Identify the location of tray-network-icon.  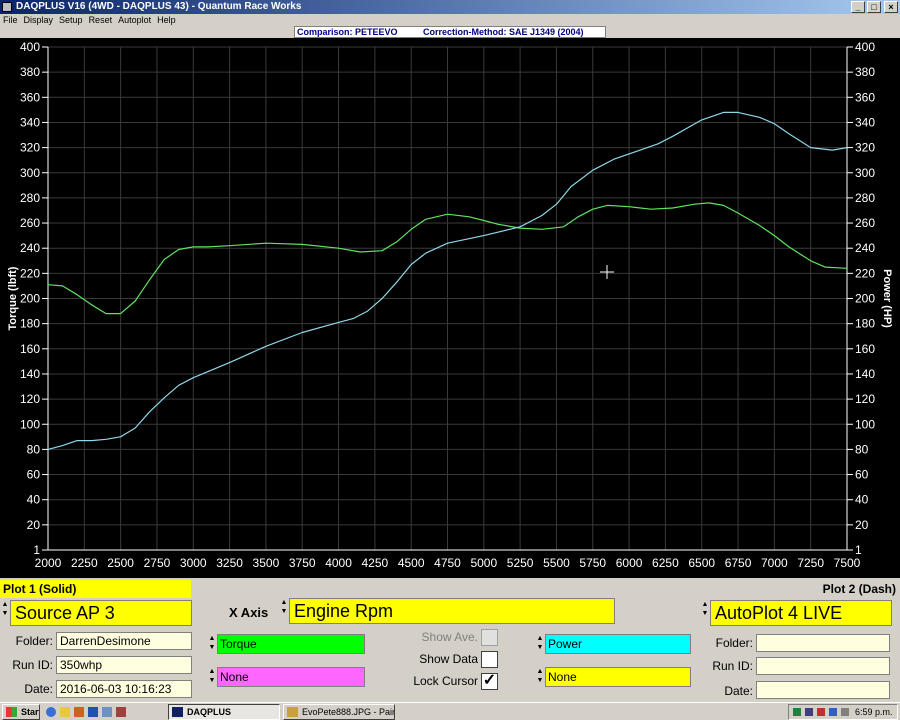
(797, 712).